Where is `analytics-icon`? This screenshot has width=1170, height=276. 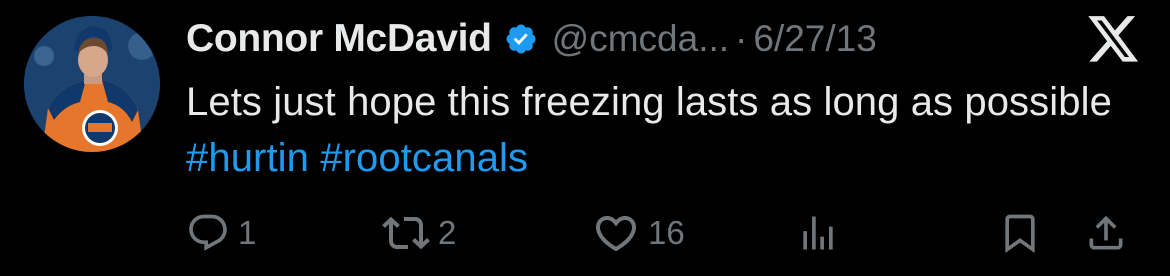 analytics-icon is located at coordinates (818, 233).